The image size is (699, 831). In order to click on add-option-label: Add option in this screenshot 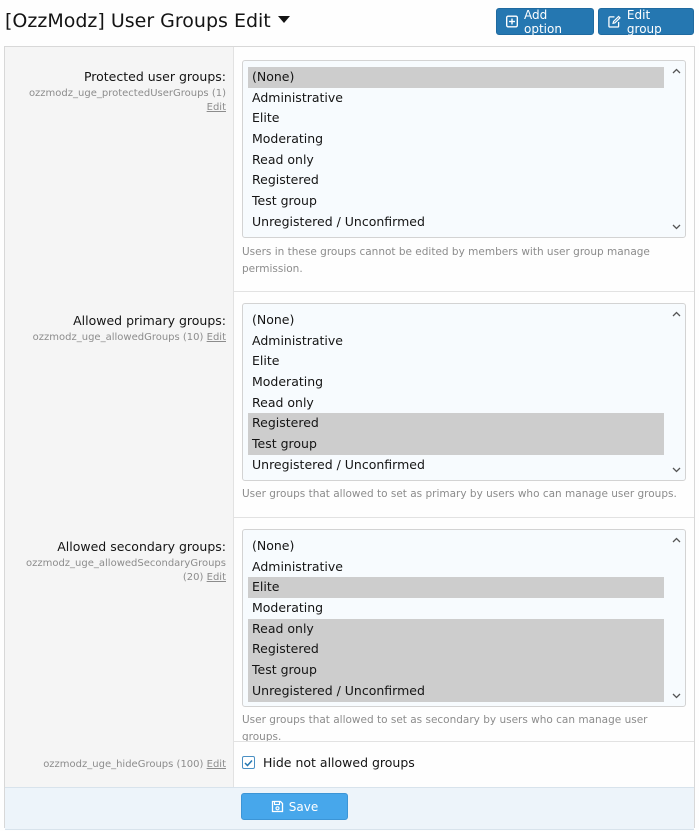, I will do `click(543, 21)`.